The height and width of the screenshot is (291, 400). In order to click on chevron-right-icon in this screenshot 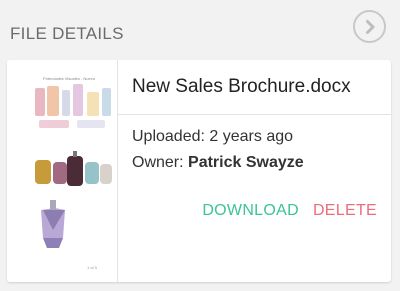, I will do `click(369, 26)`.